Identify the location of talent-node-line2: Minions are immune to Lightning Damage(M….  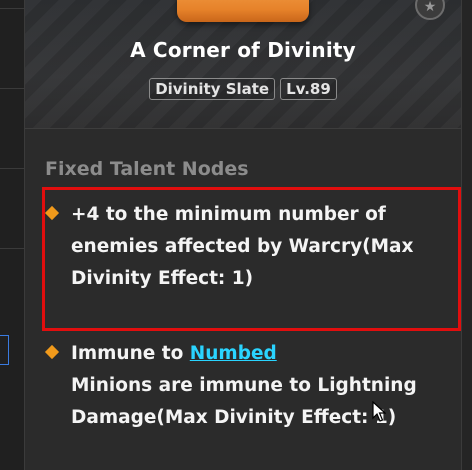
(244, 401).